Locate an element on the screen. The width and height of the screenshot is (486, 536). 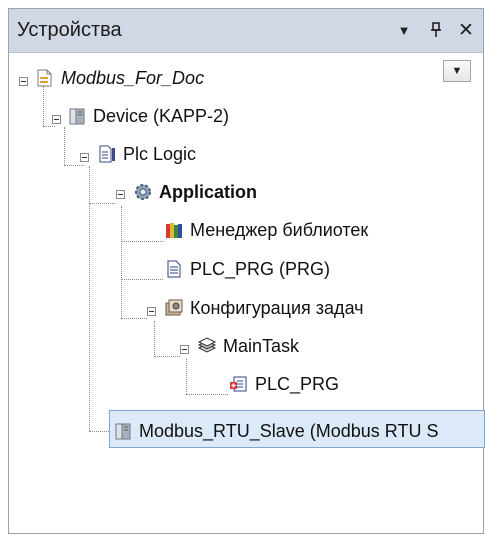
tree-item-label: Application is located at coordinates (208, 191).